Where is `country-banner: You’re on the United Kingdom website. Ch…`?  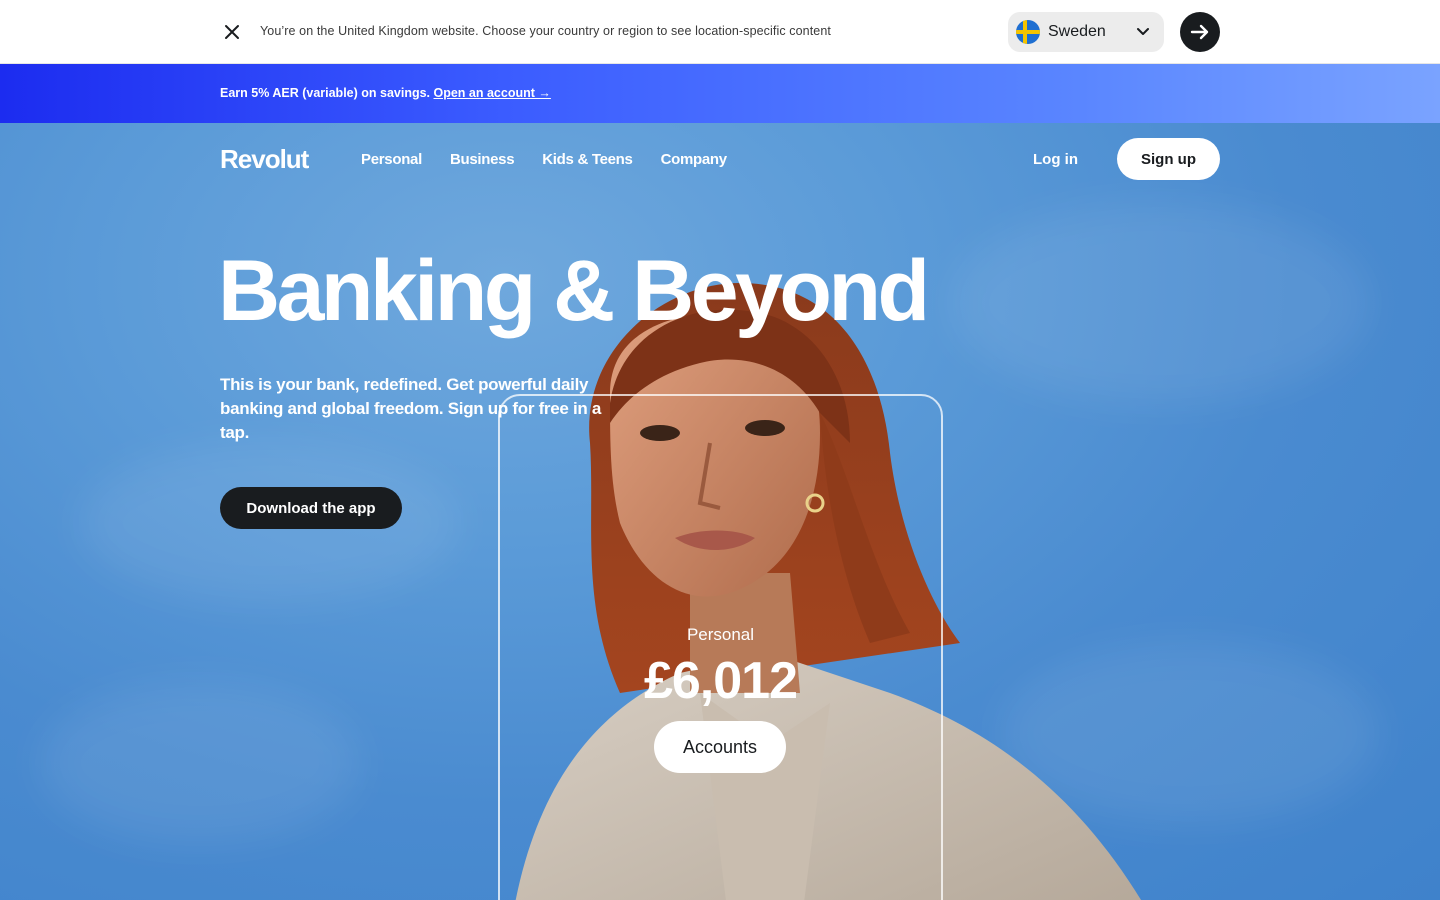 country-banner: You’re on the United Kingdom website. Ch… is located at coordinates (720, 32).